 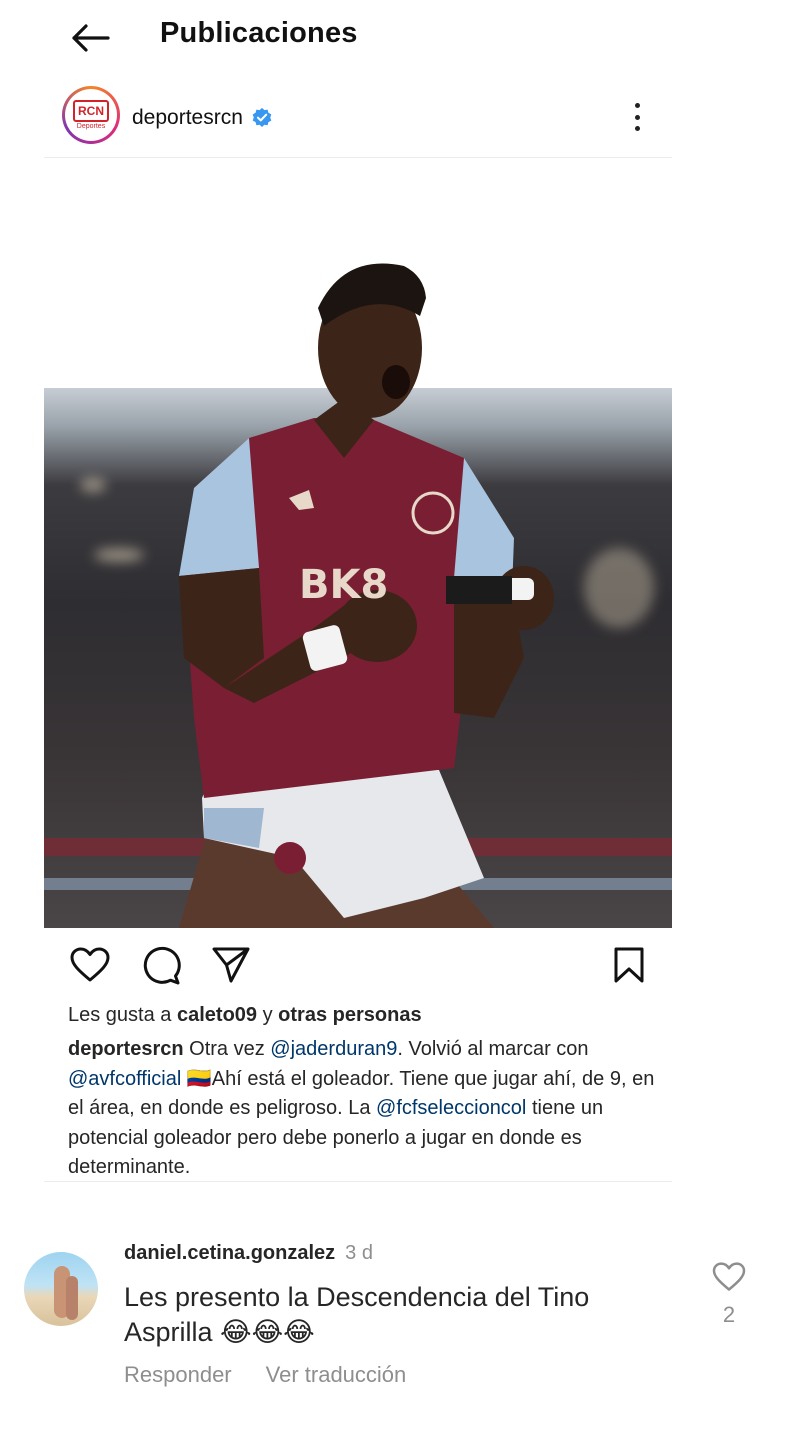 I want to click on see-translation-button: Ver traducción, so click(x=336, y=1374).